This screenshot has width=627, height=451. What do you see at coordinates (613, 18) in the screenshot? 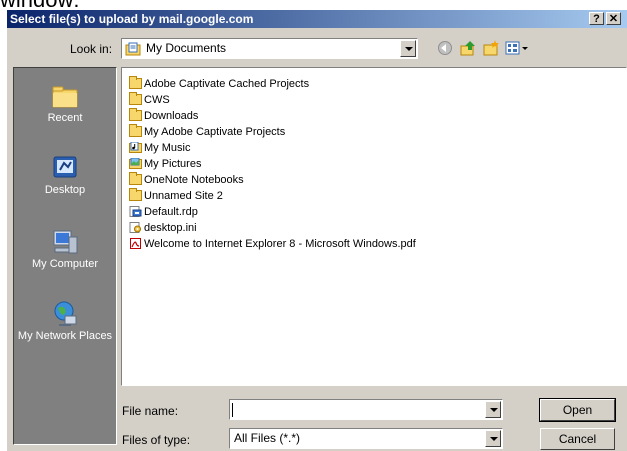
I see `close-button: ✕` at bounding box center [613, 18].